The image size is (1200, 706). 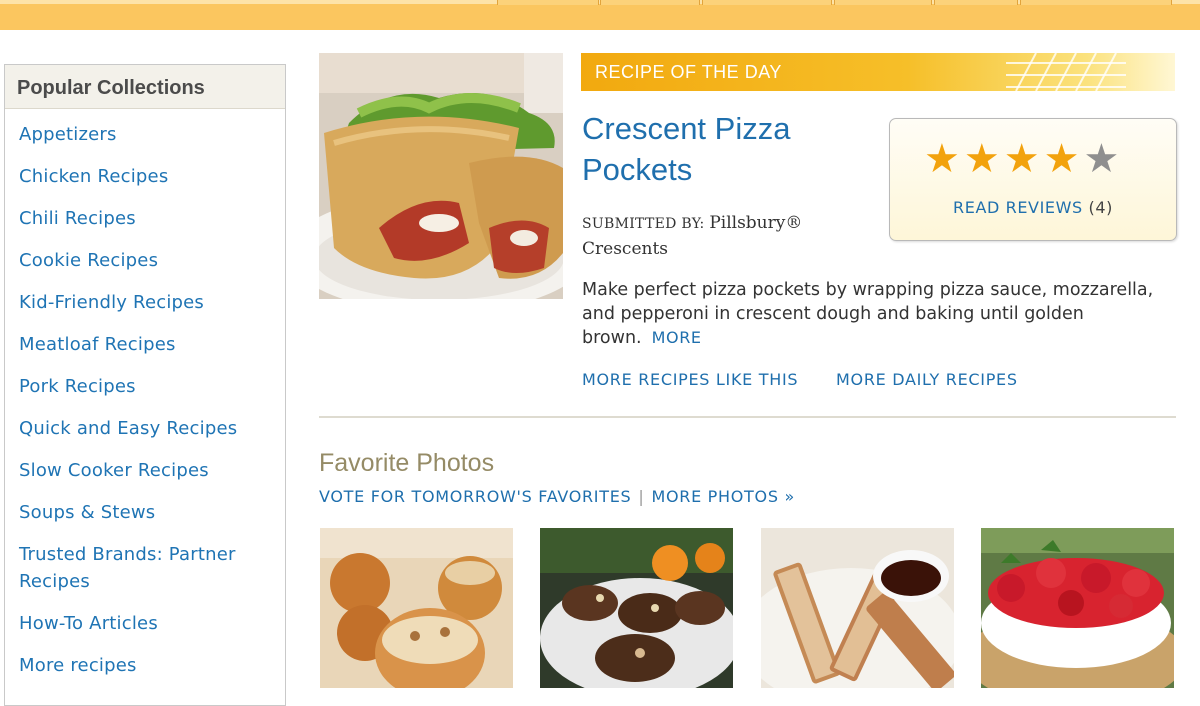 I want to click on reviews-count: (4), so click(x=1100, y=207).